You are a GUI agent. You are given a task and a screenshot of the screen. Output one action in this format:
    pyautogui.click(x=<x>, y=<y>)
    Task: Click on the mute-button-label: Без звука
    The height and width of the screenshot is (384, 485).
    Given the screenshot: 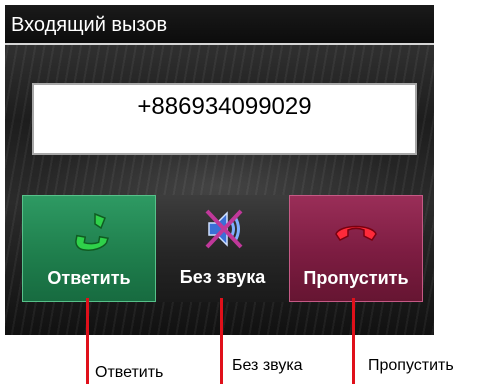 What is the action you would take?
    pyautogui.click(x=222, y=277)
    